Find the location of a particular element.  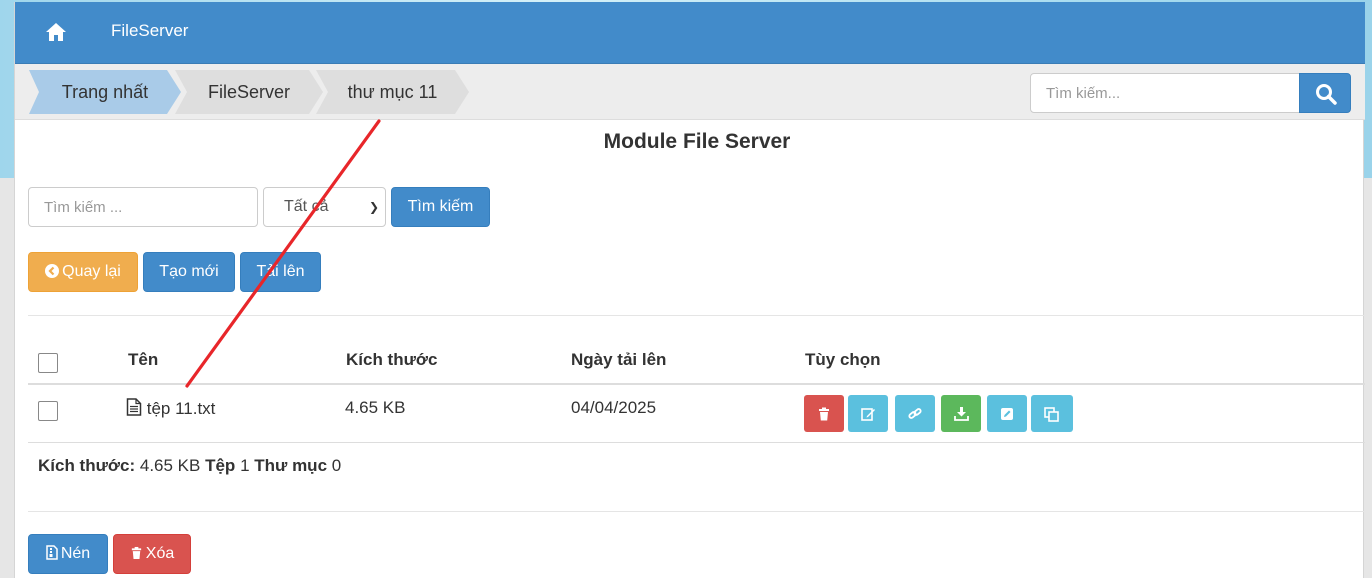

breadcrumb-label: thư mục 11 is located at coordinates (392, 92).